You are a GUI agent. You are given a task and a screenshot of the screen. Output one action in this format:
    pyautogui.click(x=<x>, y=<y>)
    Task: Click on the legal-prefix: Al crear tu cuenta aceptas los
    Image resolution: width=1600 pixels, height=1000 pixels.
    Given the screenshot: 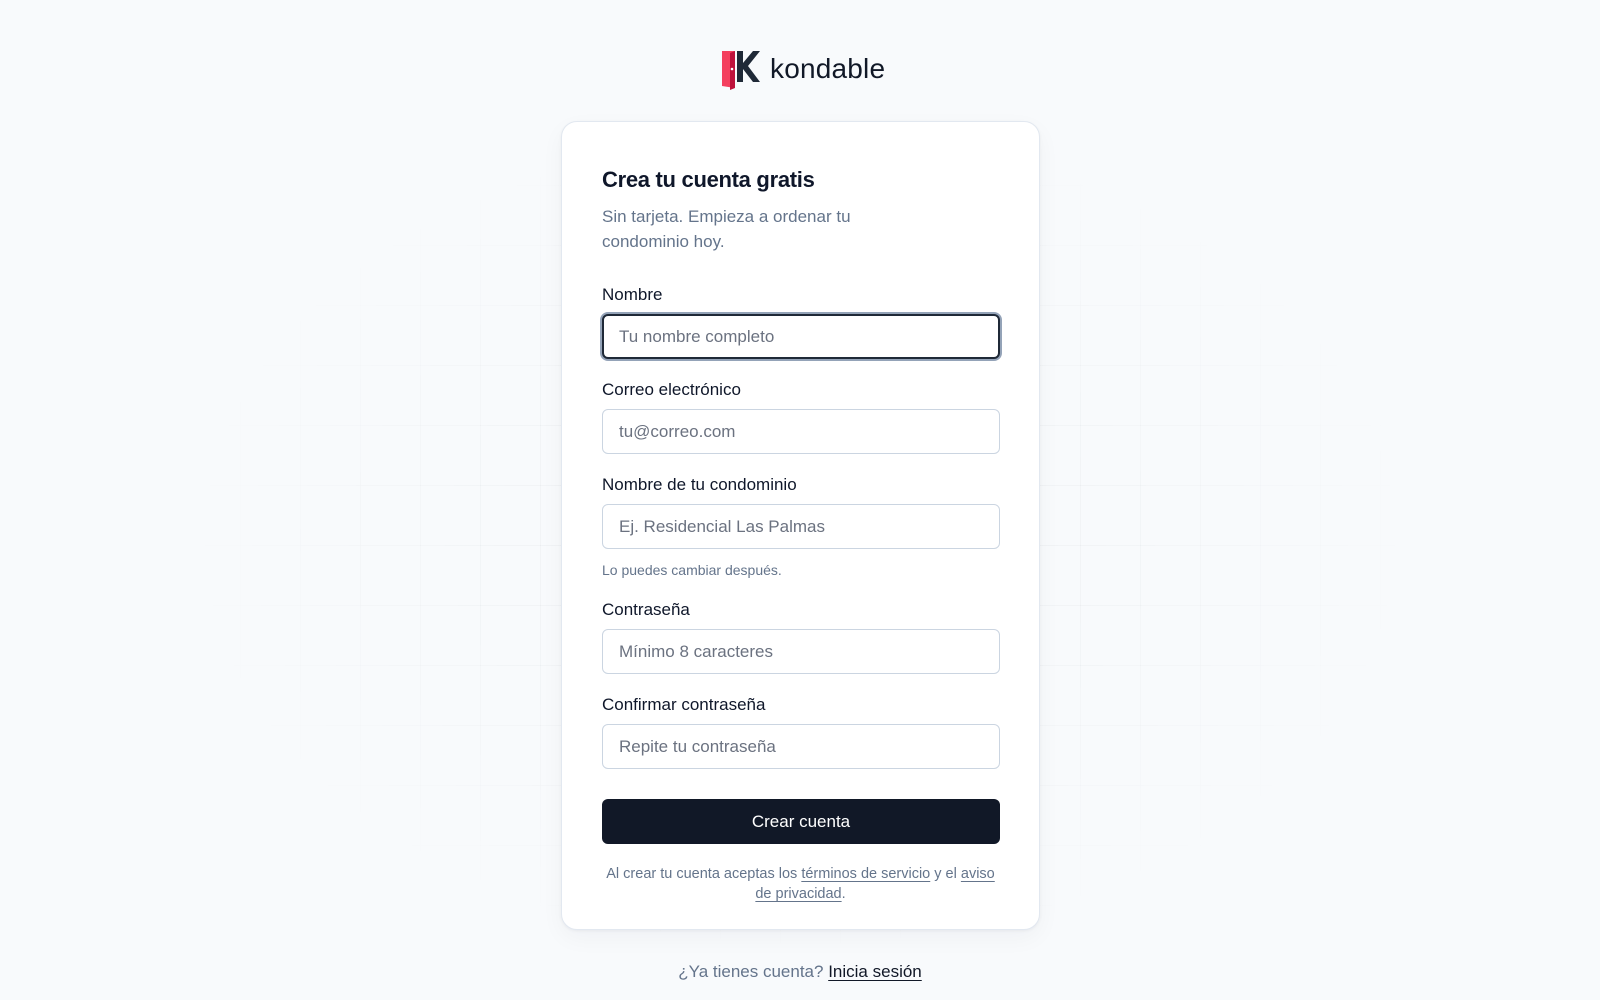 What is the action you would take?
    pyautogui.click(x=702, y=874)
    